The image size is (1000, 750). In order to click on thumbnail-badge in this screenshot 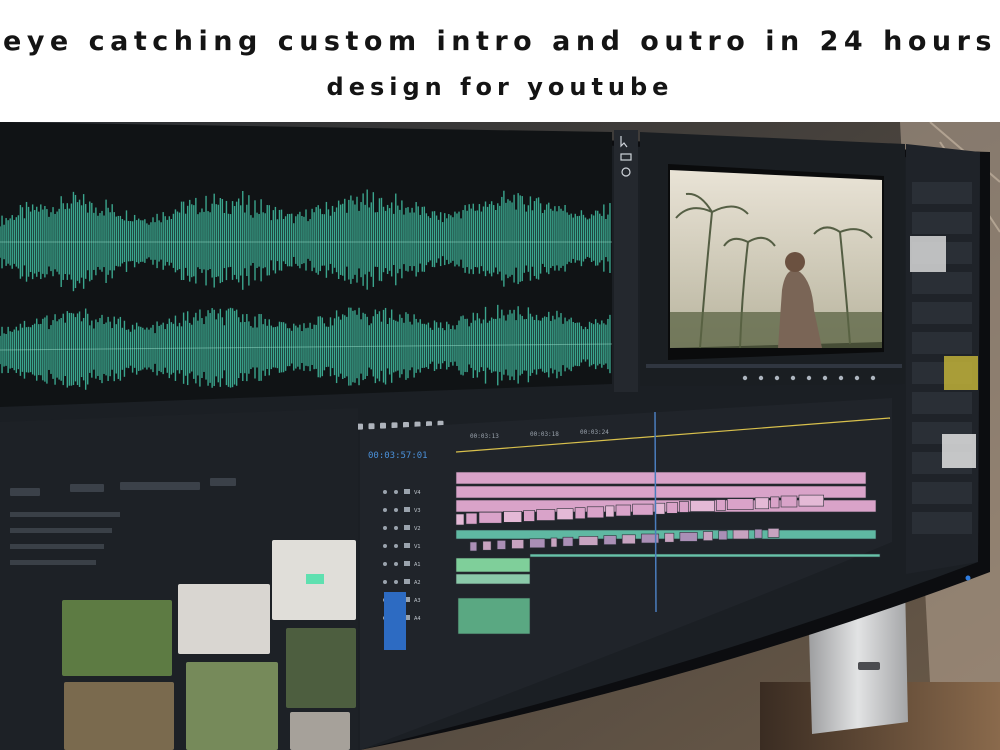, I will do `click(315, 579)`.